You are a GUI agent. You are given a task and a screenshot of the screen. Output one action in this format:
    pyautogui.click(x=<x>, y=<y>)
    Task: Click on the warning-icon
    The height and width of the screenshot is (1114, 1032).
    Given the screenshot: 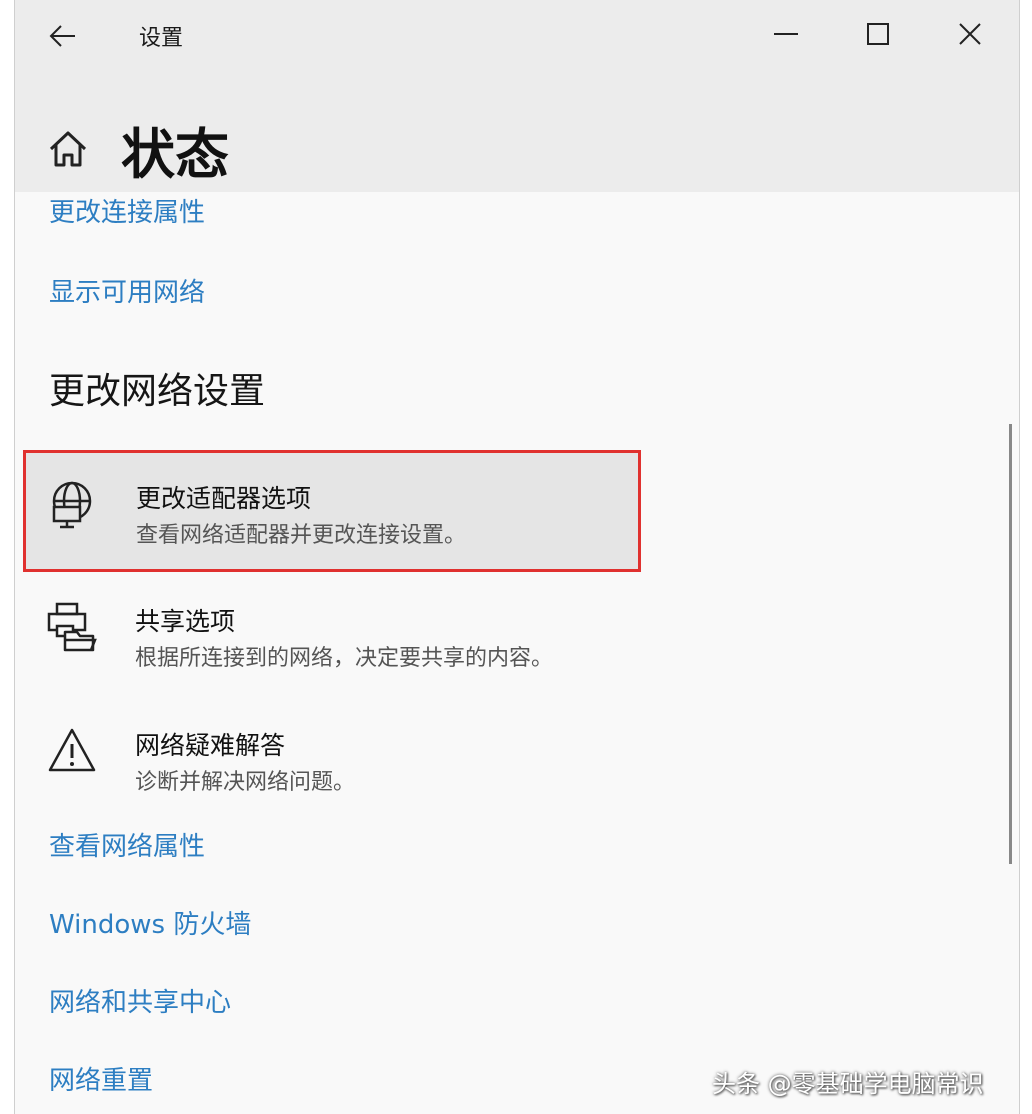 What is the action you would take?
    pyautogui.click(x=72, y=750)
    